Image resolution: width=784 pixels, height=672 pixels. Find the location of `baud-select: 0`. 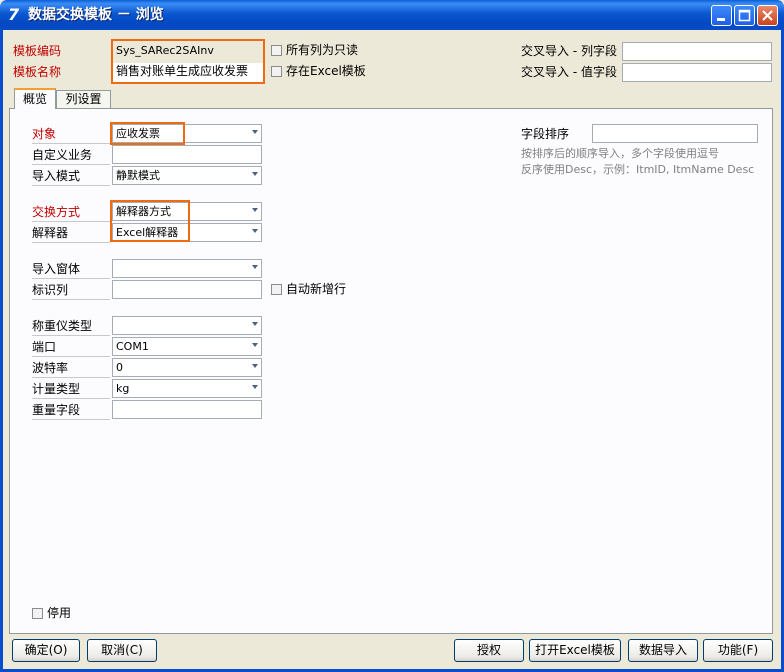

baud-select: 0 is located at coordinates (187, 367).